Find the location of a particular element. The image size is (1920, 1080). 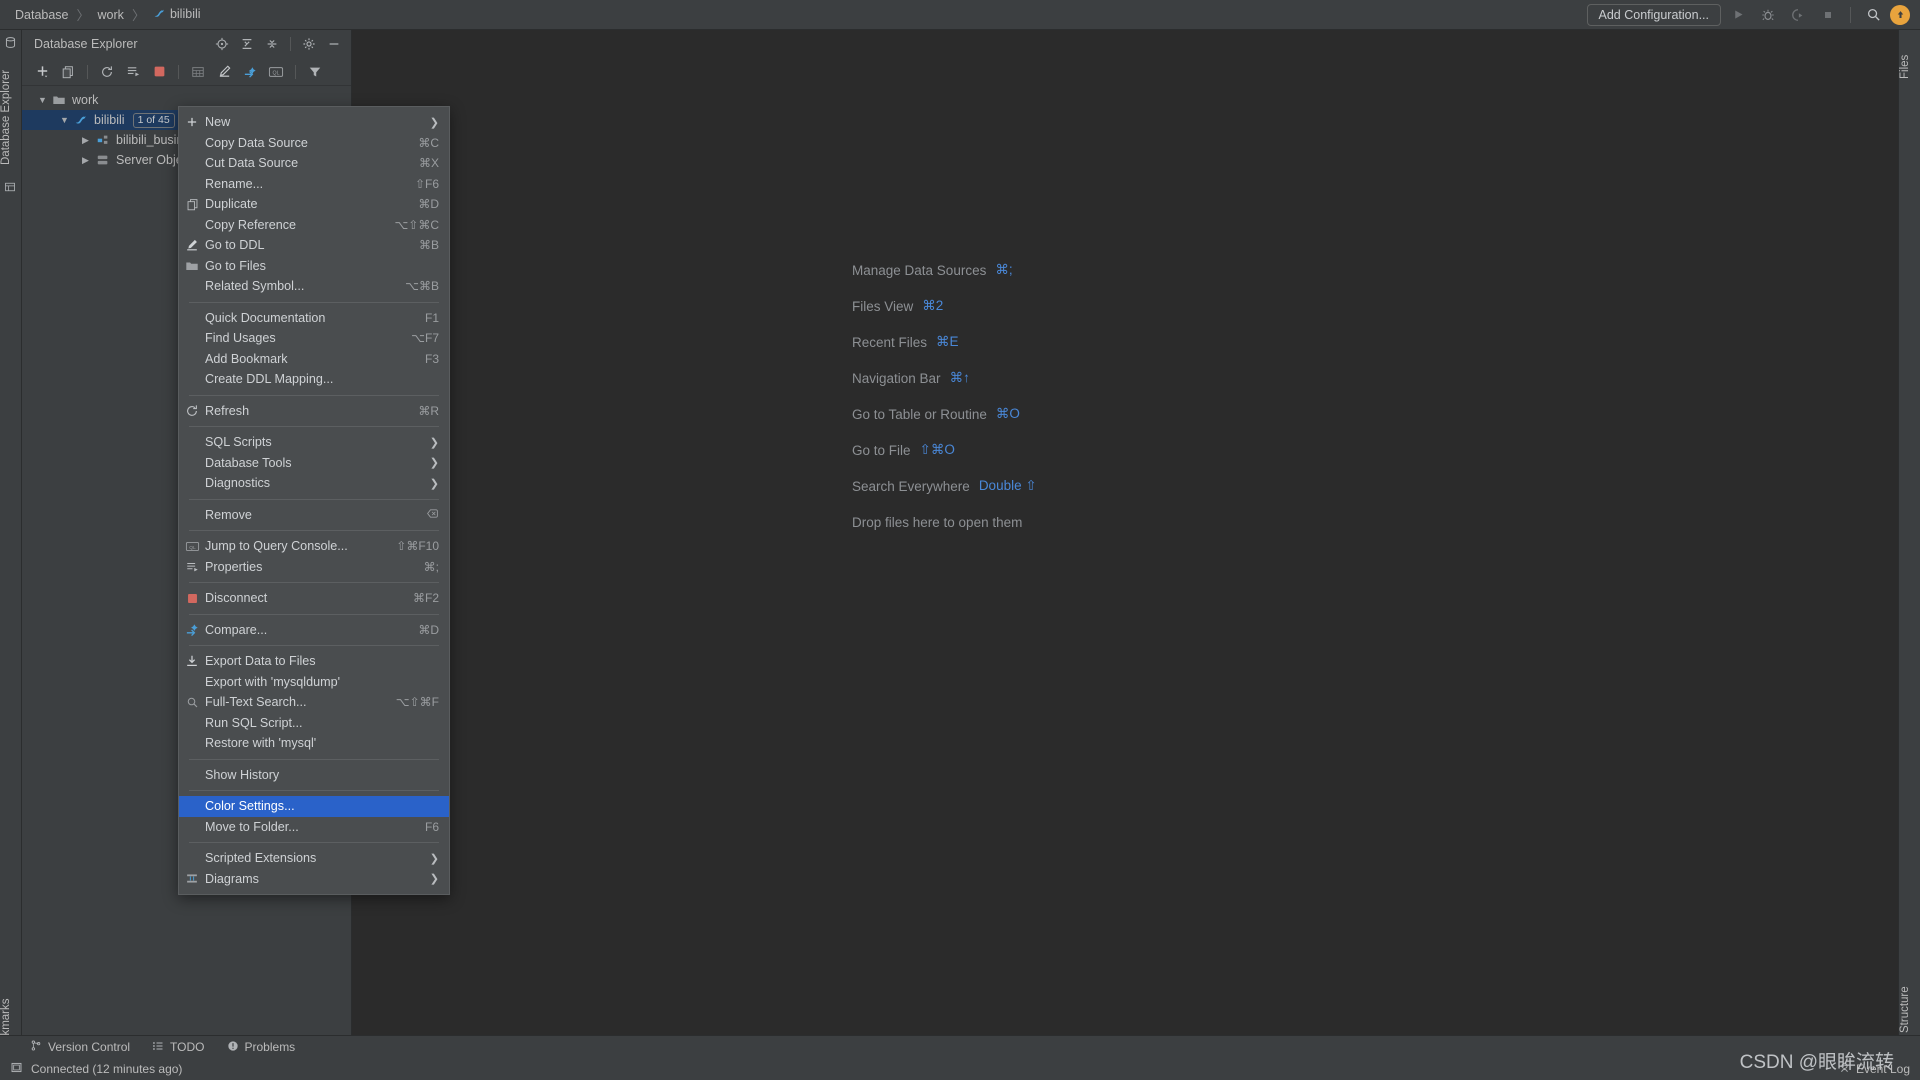

menu-item-properties: Properties ⌘; is located at coordinates (314, 567).